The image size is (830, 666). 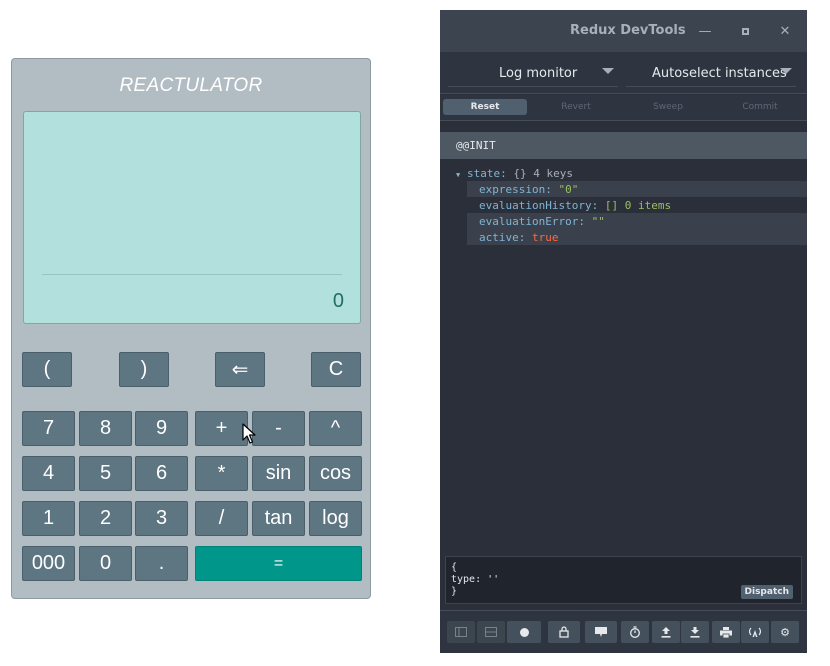 I want to click on digit-9-button: 9, so click(x=161, y=428).